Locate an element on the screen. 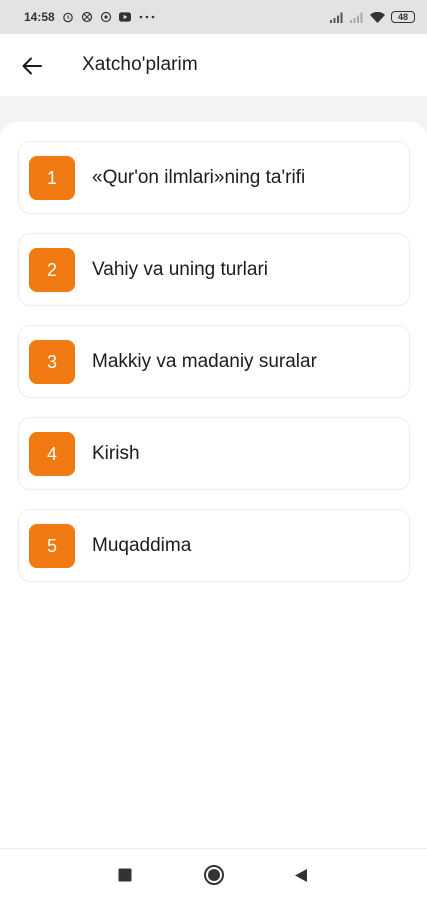 The width and height of the screenshot is (427, 900). list-item: 2 Vahiy va uning turlari is located at coordinates (214, 269).